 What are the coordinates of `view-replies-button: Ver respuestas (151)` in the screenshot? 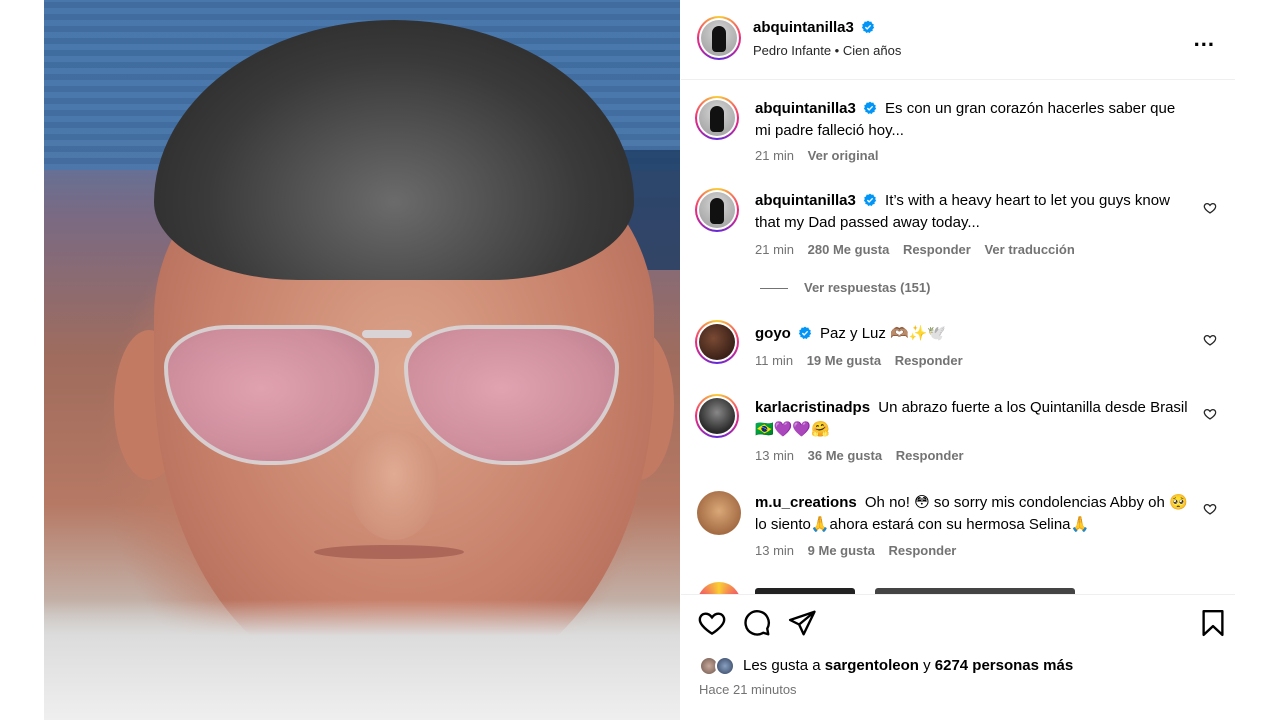 It's located at (845, 287).